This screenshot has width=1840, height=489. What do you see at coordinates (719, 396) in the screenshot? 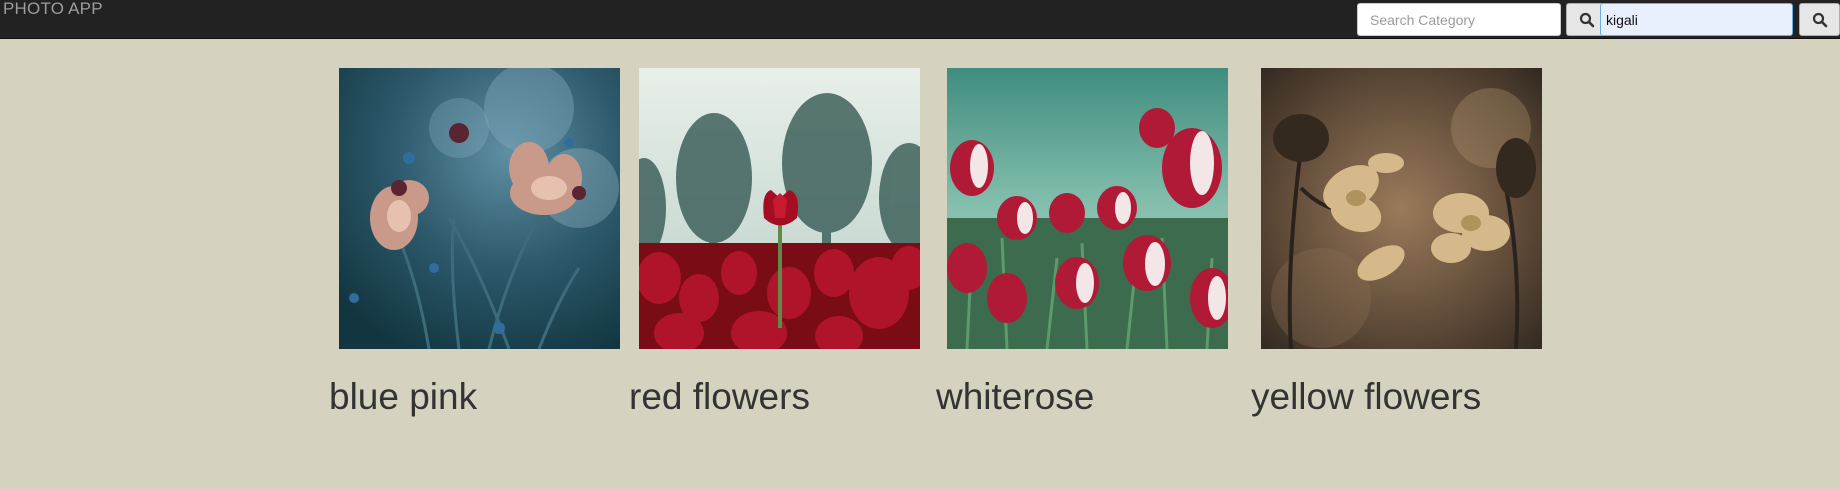
I see `photo-caption: red flowers` at bounding box center [719, 396].